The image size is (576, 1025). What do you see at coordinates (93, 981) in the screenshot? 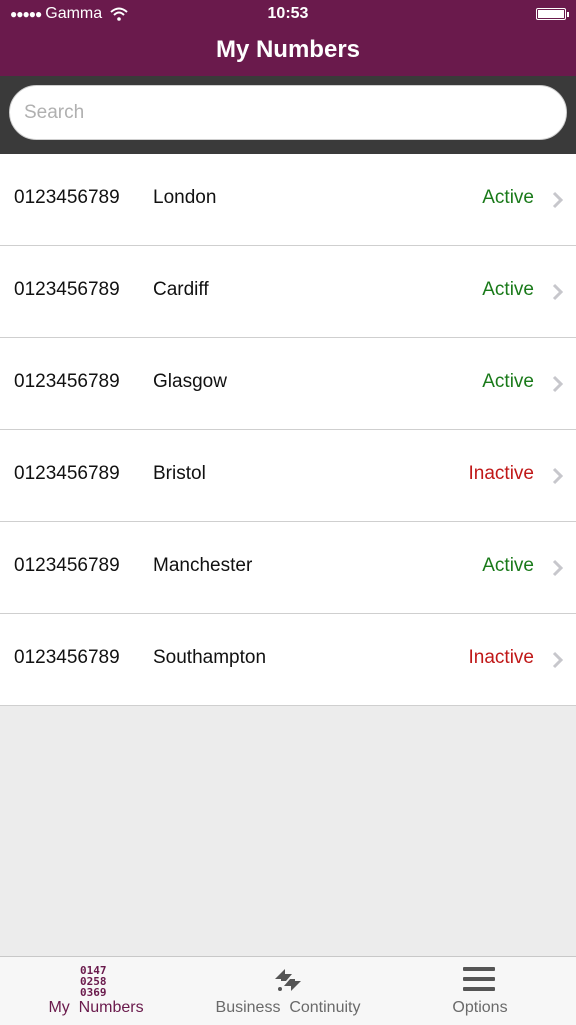
I see `numbers-grid-icon: 0147 0258 0369` at bounding box center [93, 981].